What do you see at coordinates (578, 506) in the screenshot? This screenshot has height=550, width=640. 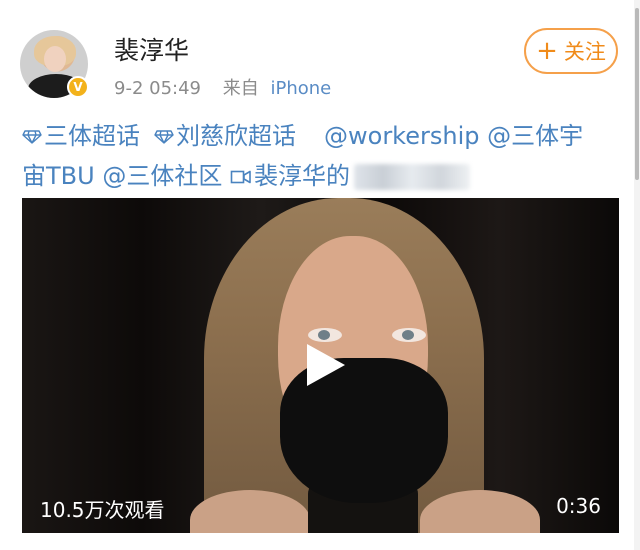 I see `video-duration: 0:36` at bounding box center [578, 506].